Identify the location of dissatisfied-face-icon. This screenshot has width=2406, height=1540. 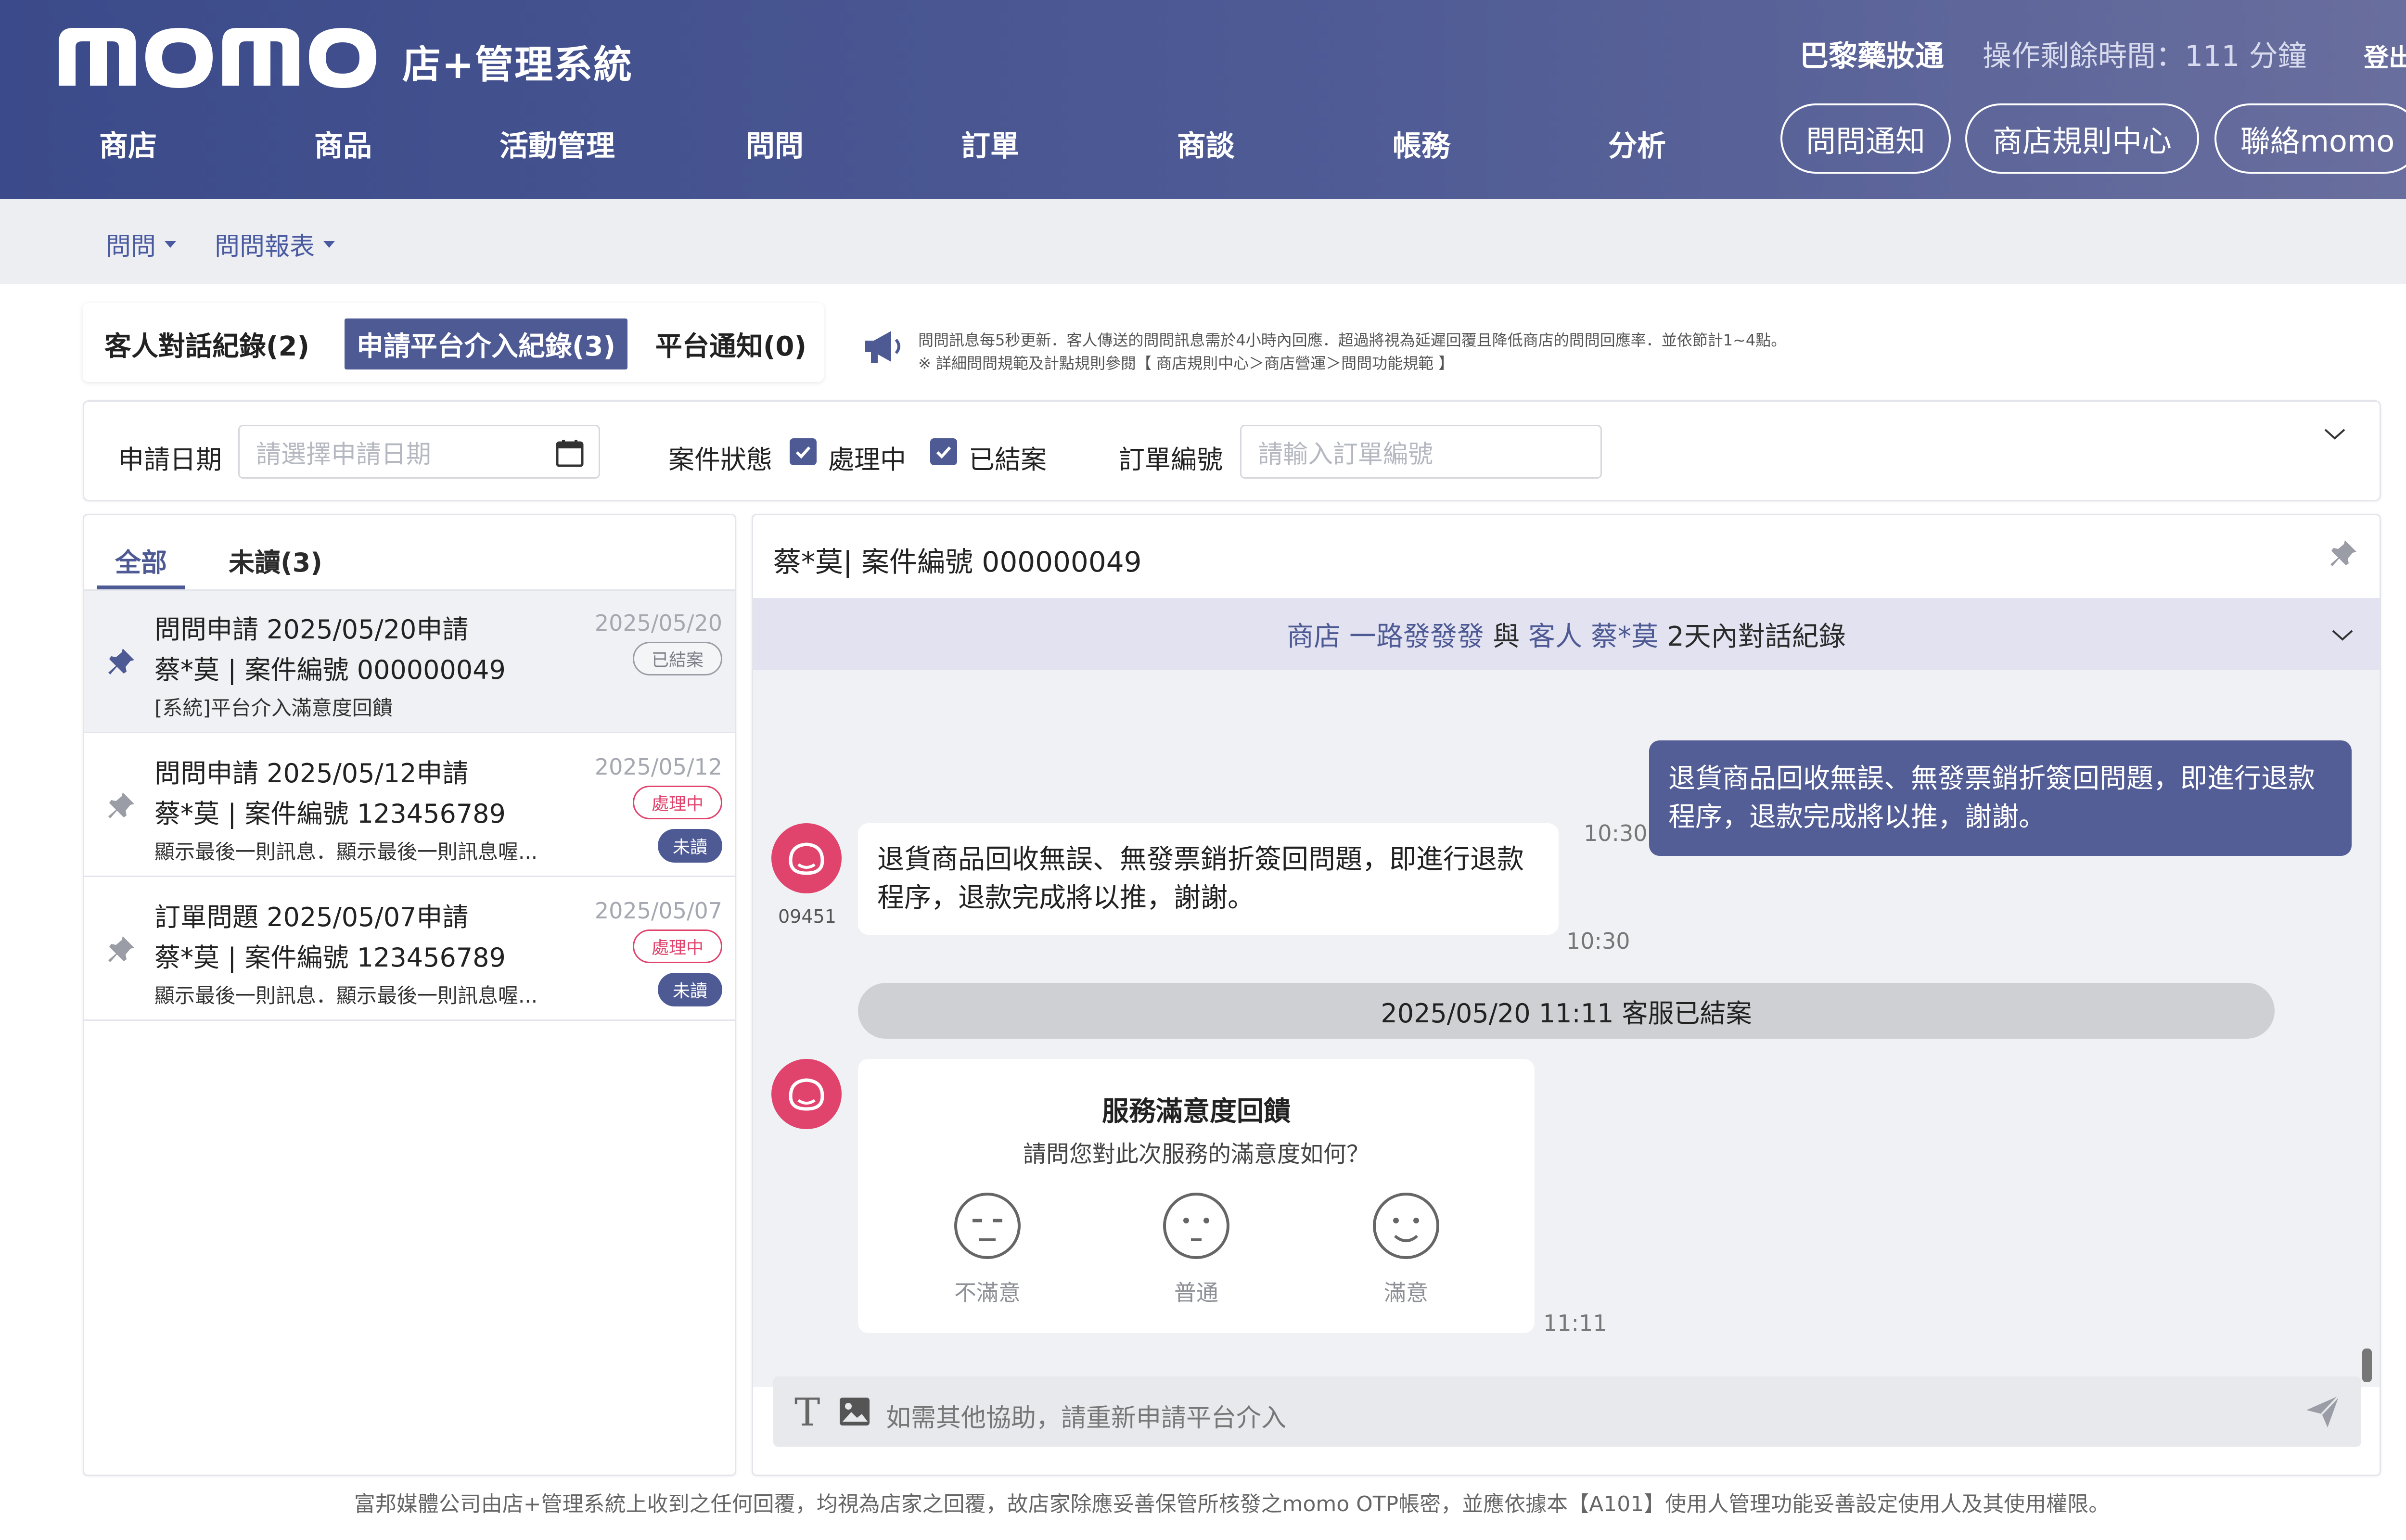
(987, 1226).